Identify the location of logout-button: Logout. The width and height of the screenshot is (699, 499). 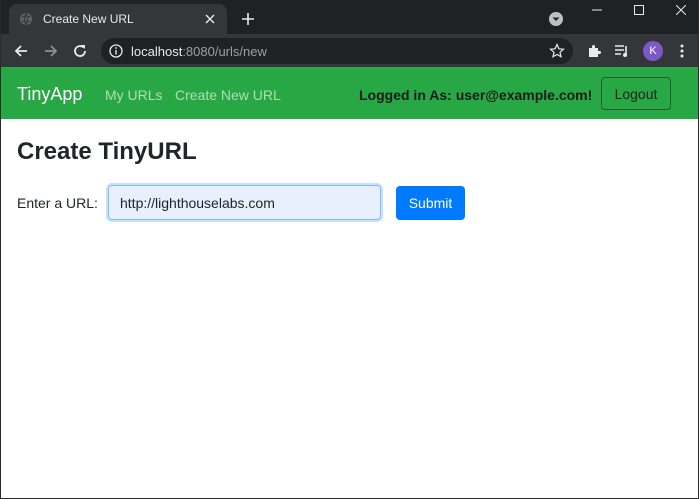
(636, 93).